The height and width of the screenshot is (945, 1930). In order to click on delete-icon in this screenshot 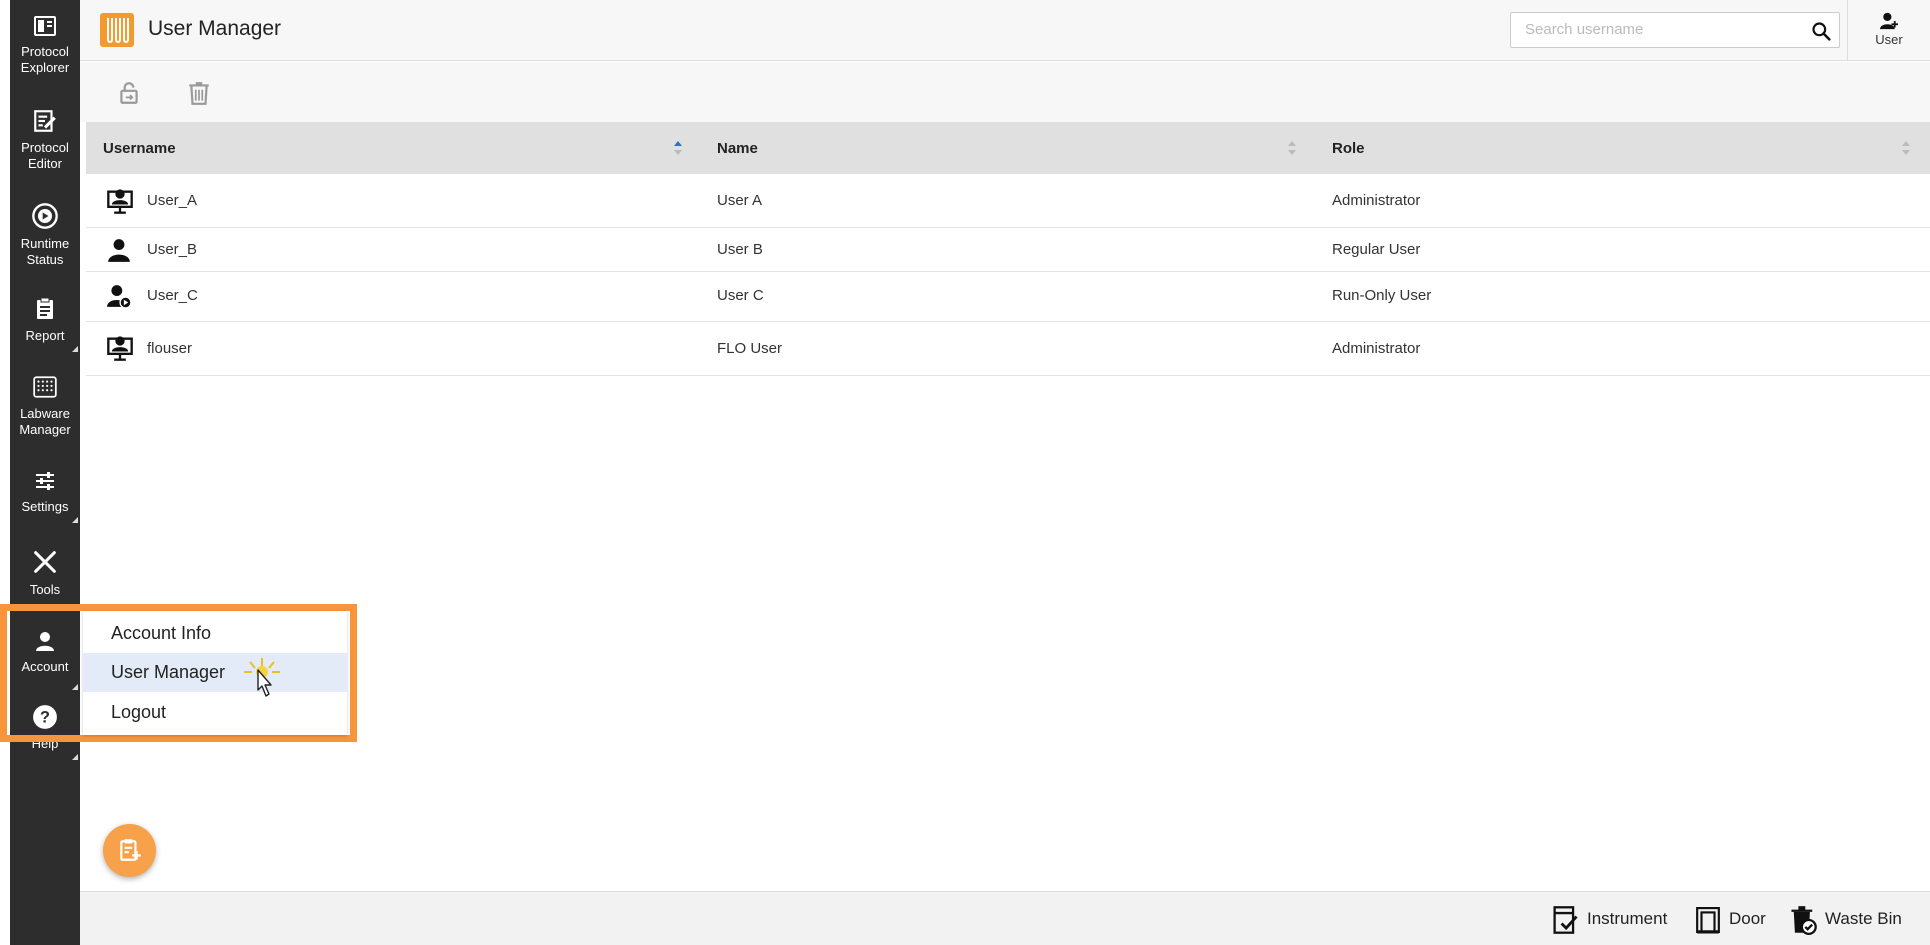, I will do `click(199, 93)`.